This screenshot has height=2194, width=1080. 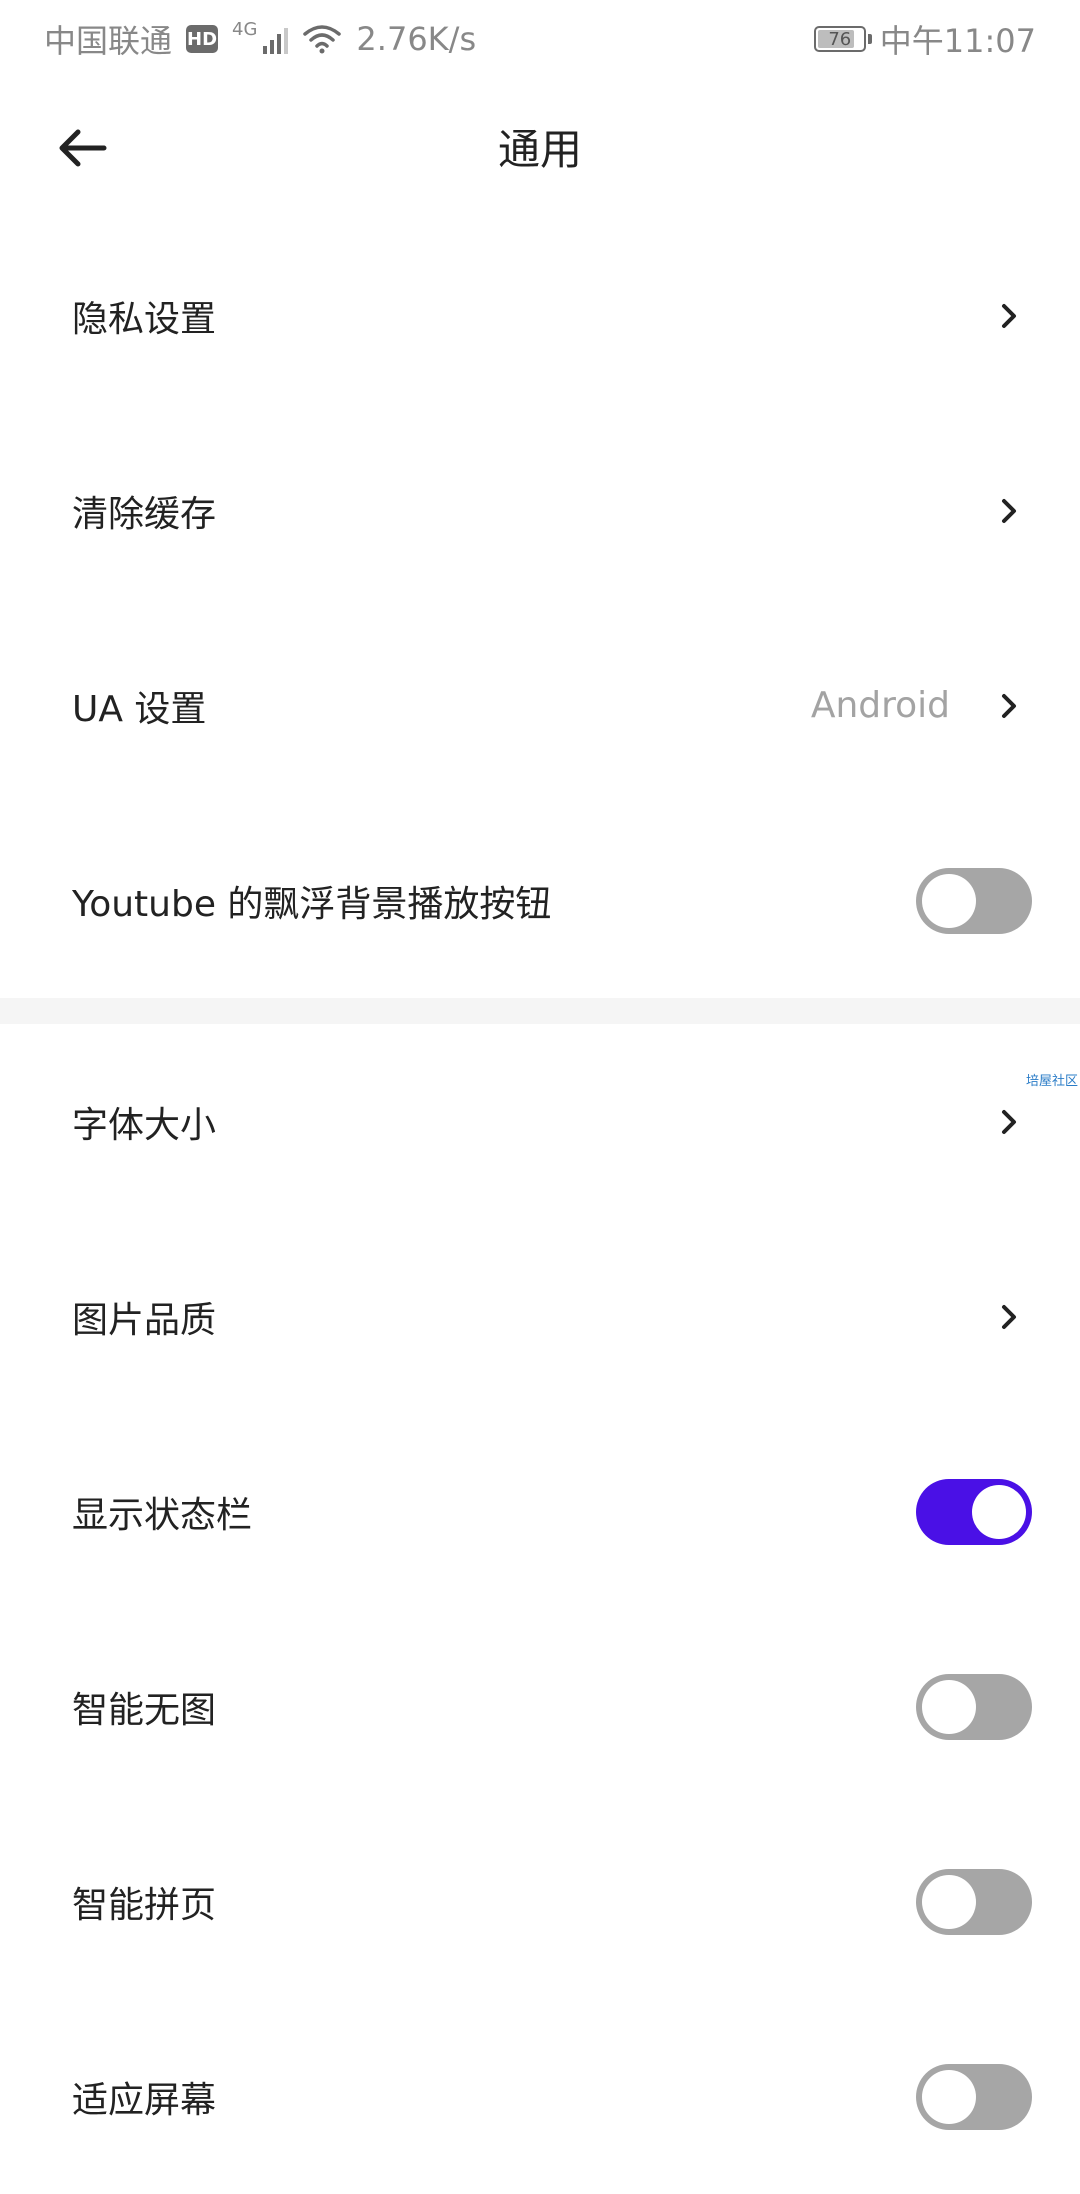 What do you see at coordinates (540, 1706) in the screenshot?
I see `smart-no-image-row: 智能无图` at bounding box center [540, 1706].